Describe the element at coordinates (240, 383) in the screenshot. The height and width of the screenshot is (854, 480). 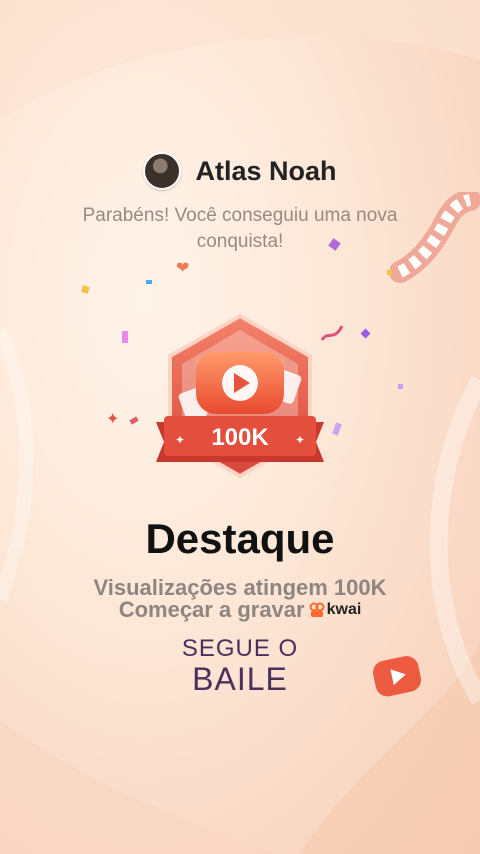
I see `play-icon` at that location.